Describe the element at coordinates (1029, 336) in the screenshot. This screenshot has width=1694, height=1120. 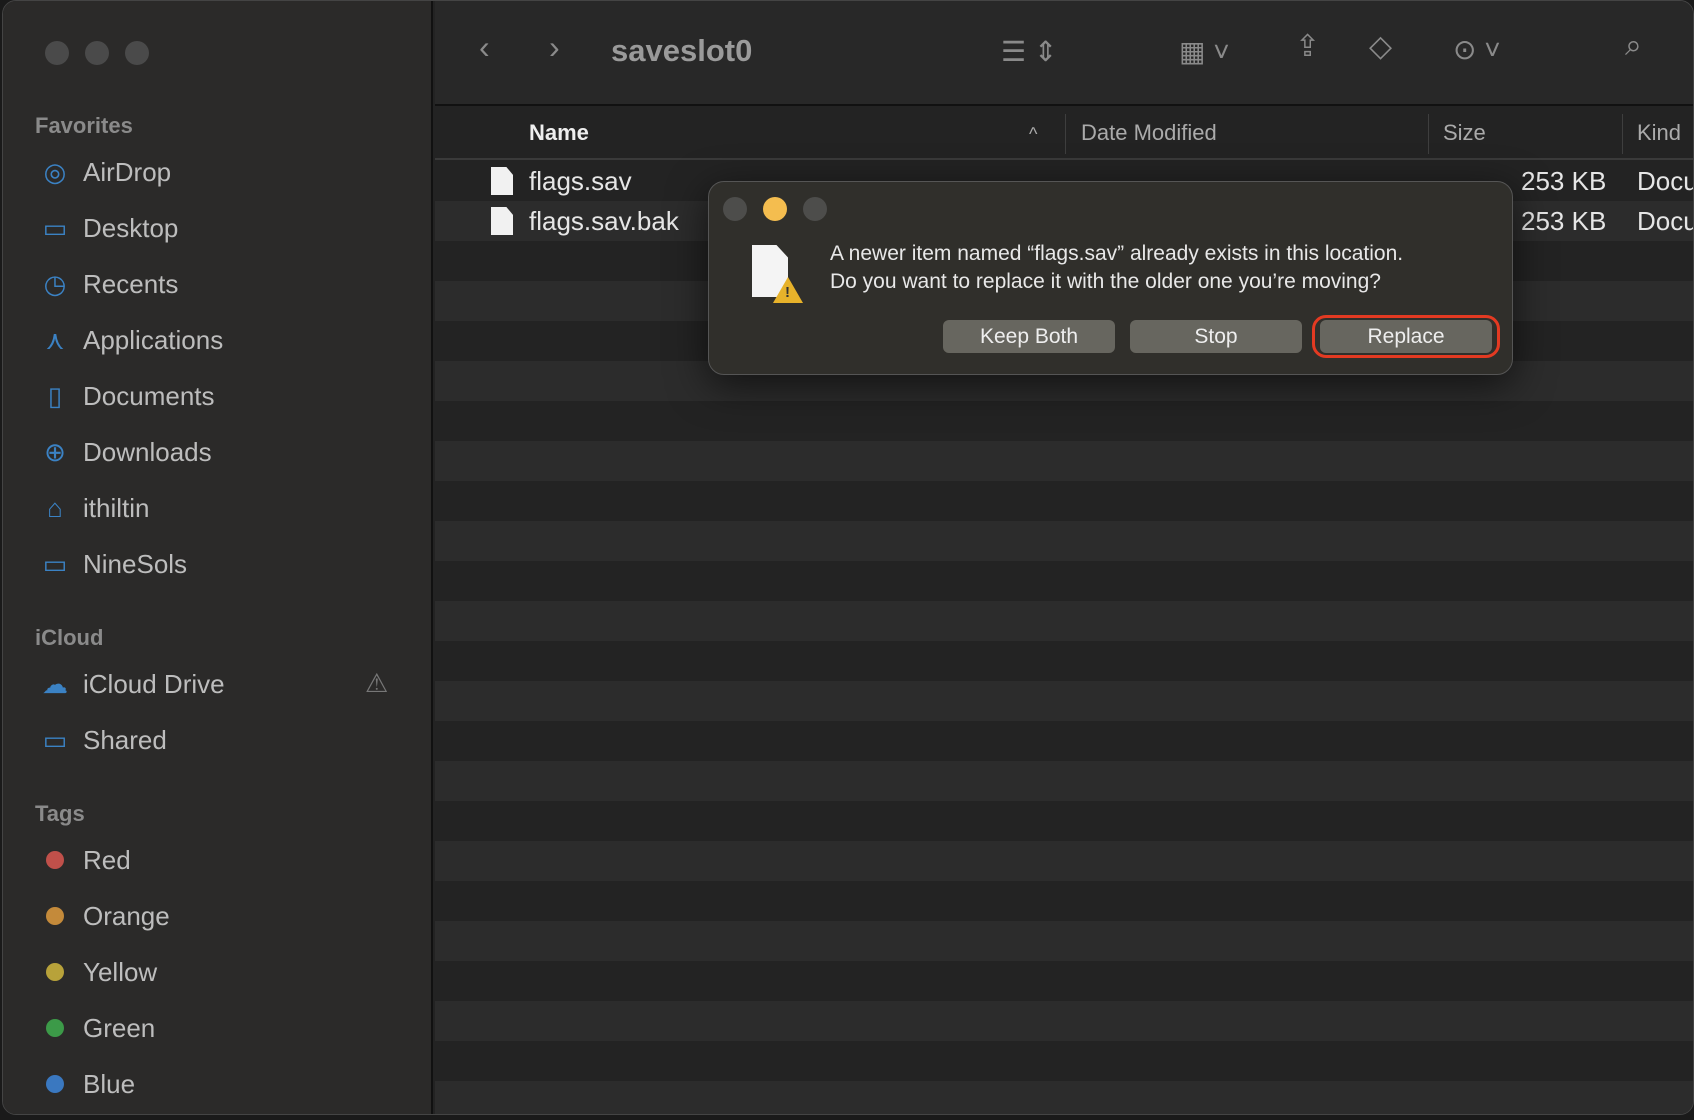
I see `keep-both-button: Keep Both` at that location.